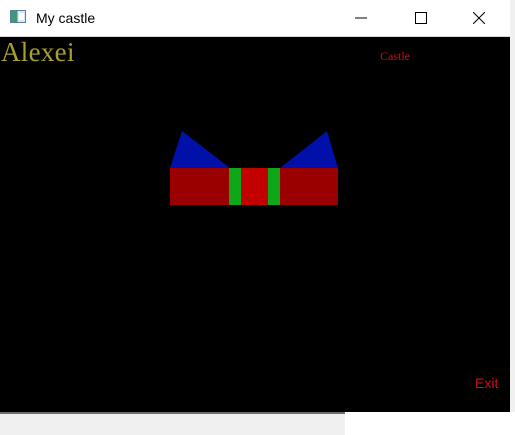 Image resolution: width=515 pixels, height=435 pixels. Describe the element at coordinates (255, 18) in the screenshot. I see `window-titlebar: My castle` at that location.